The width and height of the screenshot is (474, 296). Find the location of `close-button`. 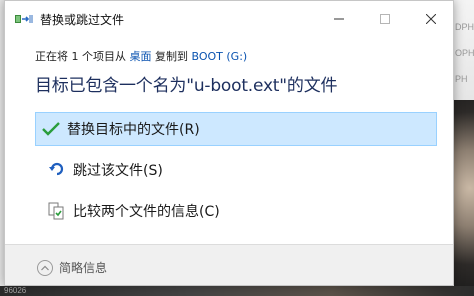

close-button is located at coordinates (431, 18).